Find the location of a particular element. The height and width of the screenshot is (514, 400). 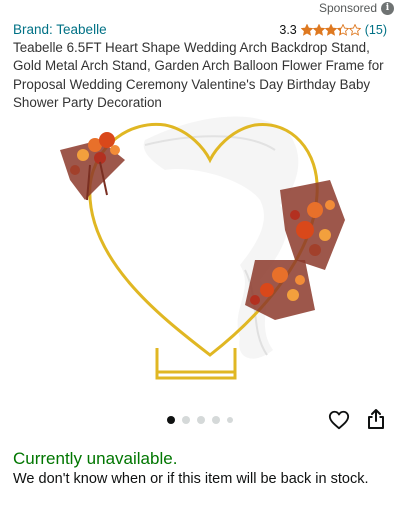

arch-base is located at coordinates (196, 364).